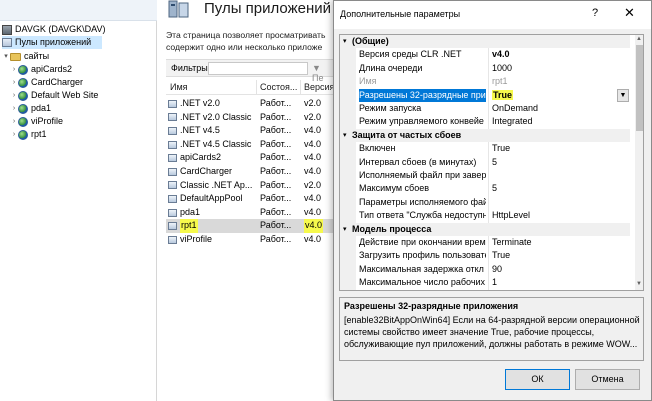 This screenshot has width=652, height=401. Describe the element at coordinates (178, 9) in the screenshot. I see `app-pools-large-icon` at that location.